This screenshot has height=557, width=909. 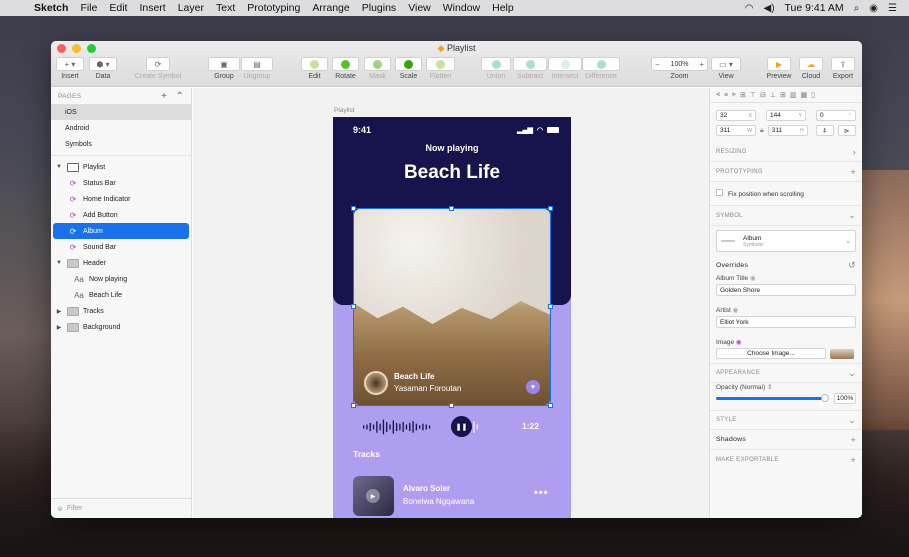 What do you see at coordinates (366, 454) in the screenshot?
I see `tracks-heading: Tracks` at bounding box center [366, 454].